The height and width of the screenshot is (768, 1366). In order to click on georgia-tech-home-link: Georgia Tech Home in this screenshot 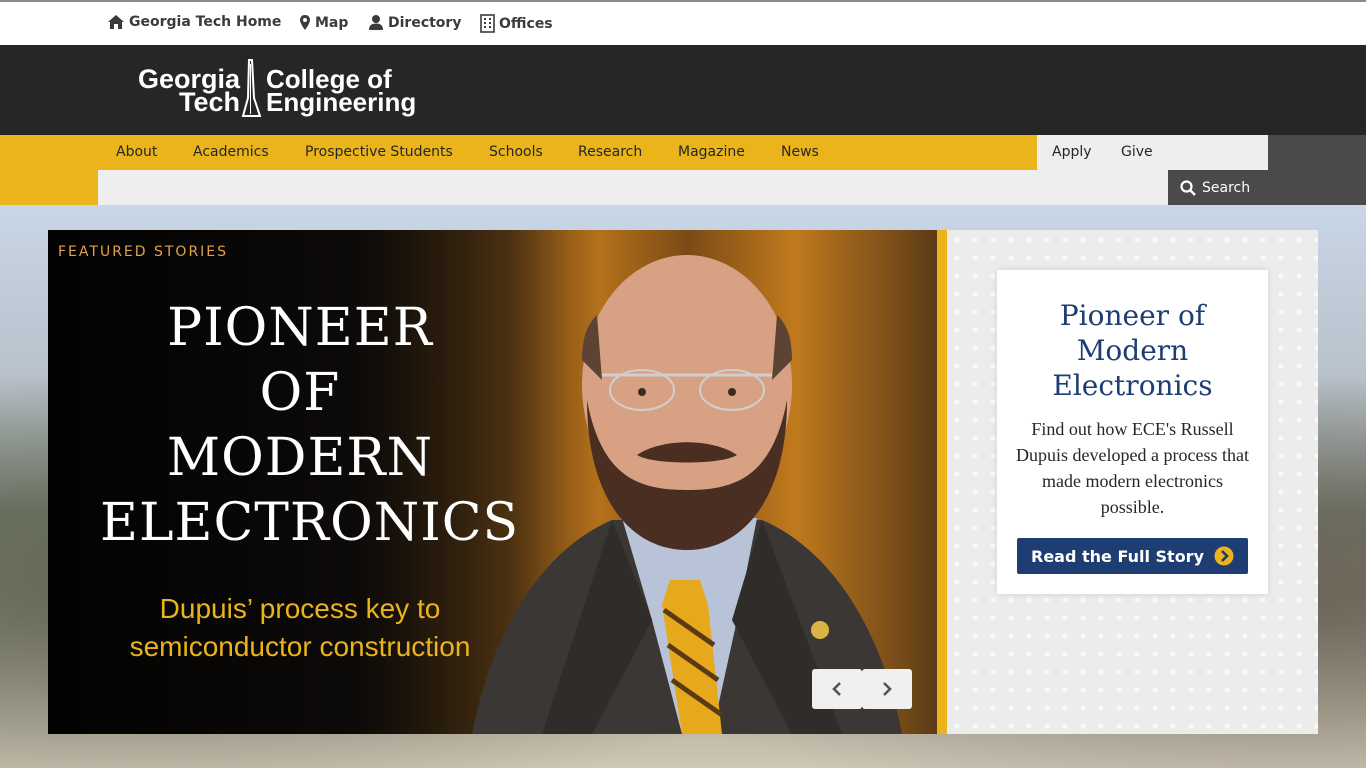, I will do `click(194, 22)`.